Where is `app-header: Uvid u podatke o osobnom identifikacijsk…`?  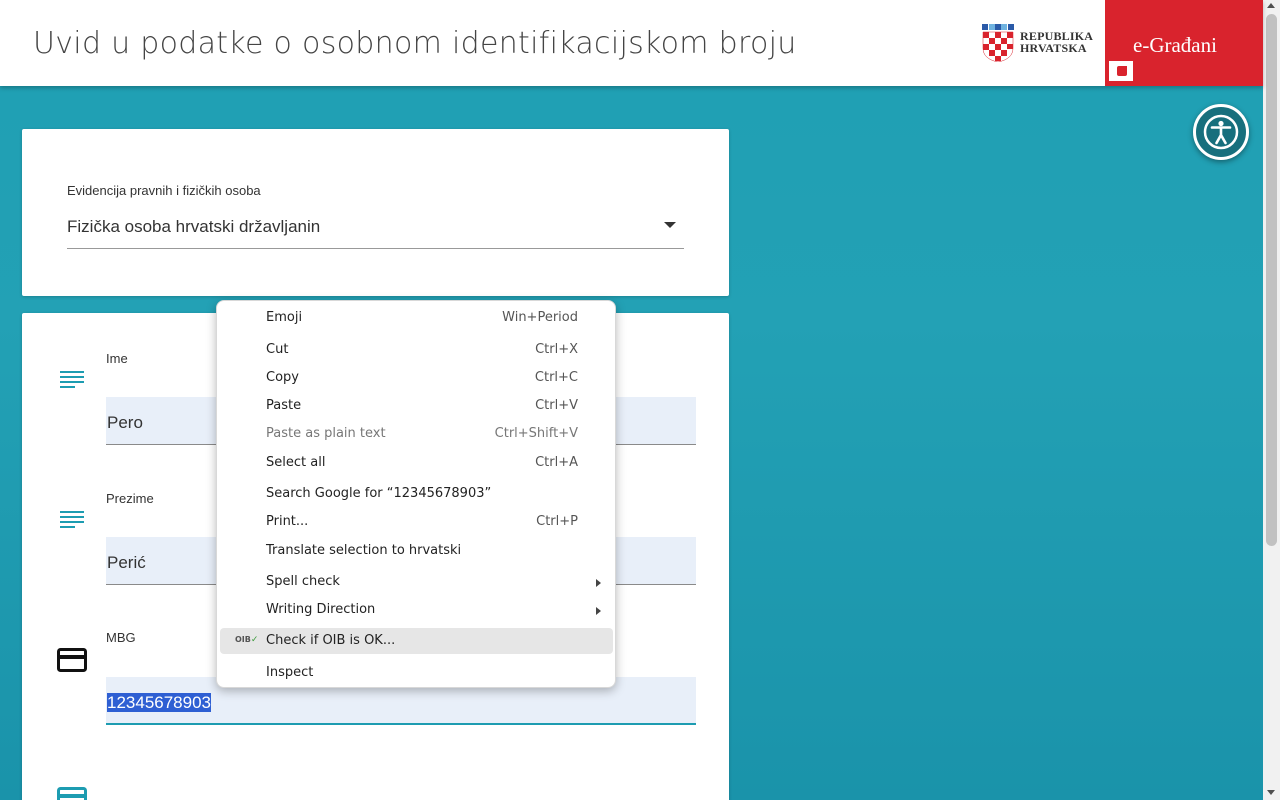
app-header: Uvid u podatke o osobnom identifikacijsk… is located at coordinates (631, 43).